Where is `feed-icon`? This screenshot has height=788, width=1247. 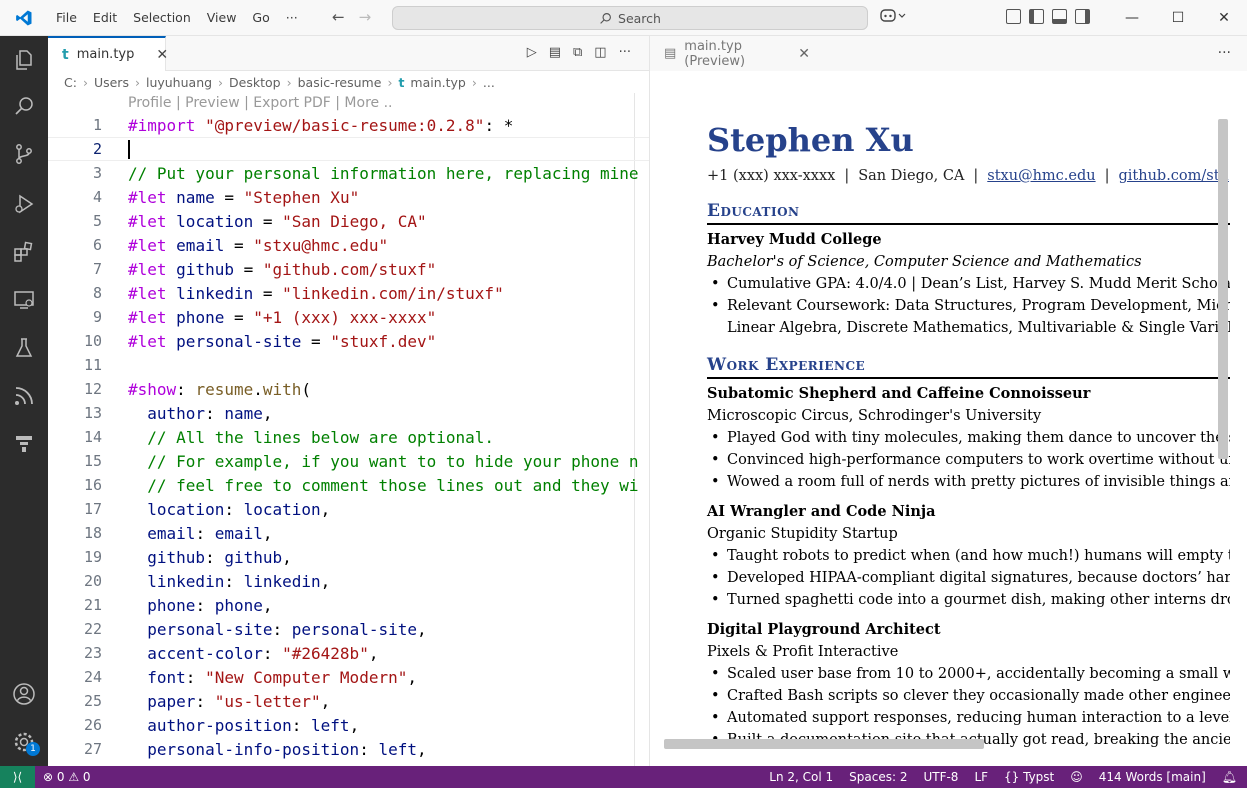
feed-icon is located at coordinates (24, 396).